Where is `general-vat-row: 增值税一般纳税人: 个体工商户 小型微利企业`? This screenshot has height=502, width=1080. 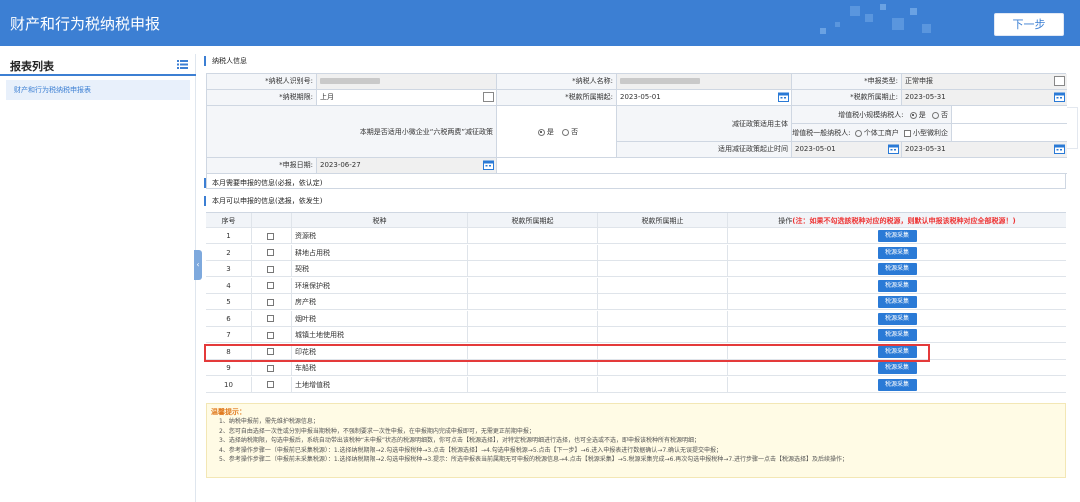 general-vat-row: 增值税一般纳税人: 个体工商户 小型微利企业 is located at coordinates (872, 139).